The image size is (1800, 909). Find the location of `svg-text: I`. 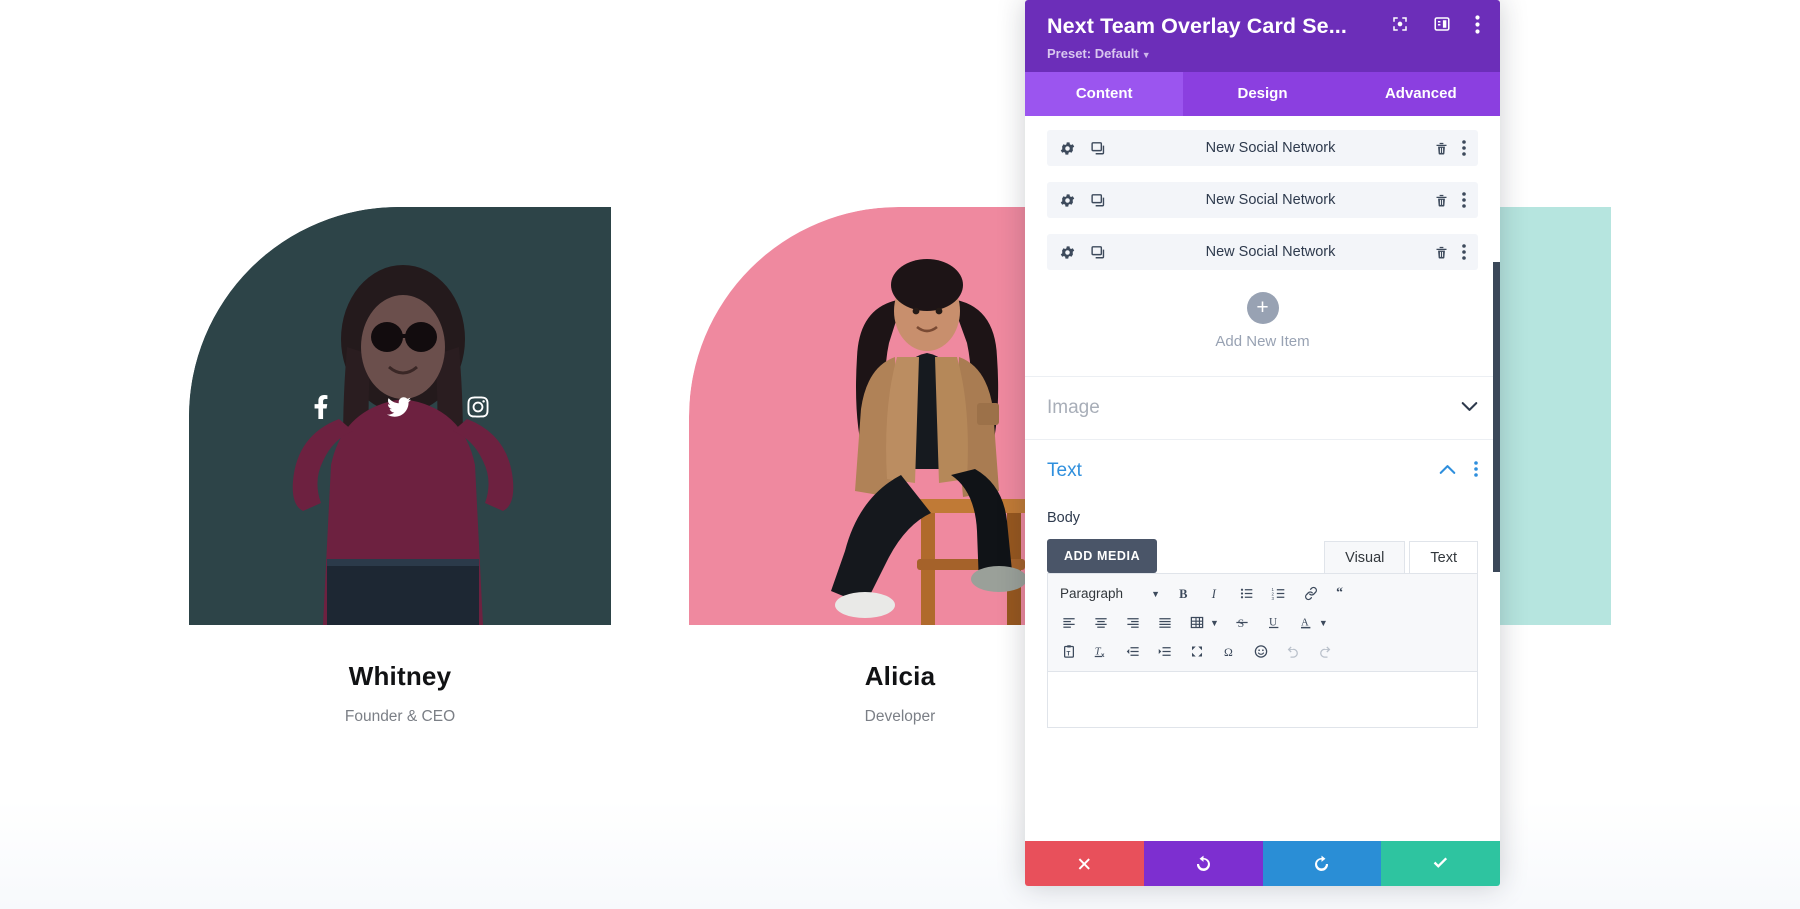

svg-text: I is located at coordinates (1213, 594).